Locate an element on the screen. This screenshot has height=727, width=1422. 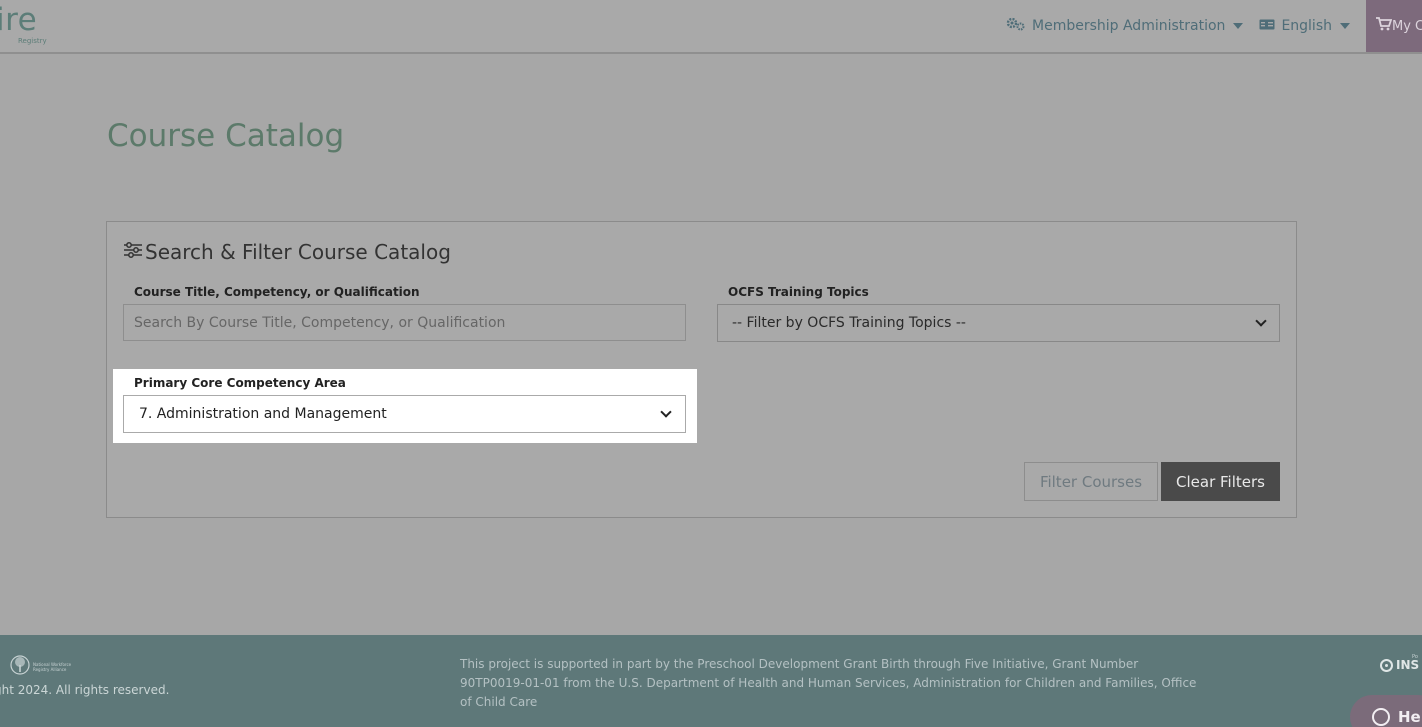
competency-label: Primary Core Competency Area is located at coordinates (240, 383).